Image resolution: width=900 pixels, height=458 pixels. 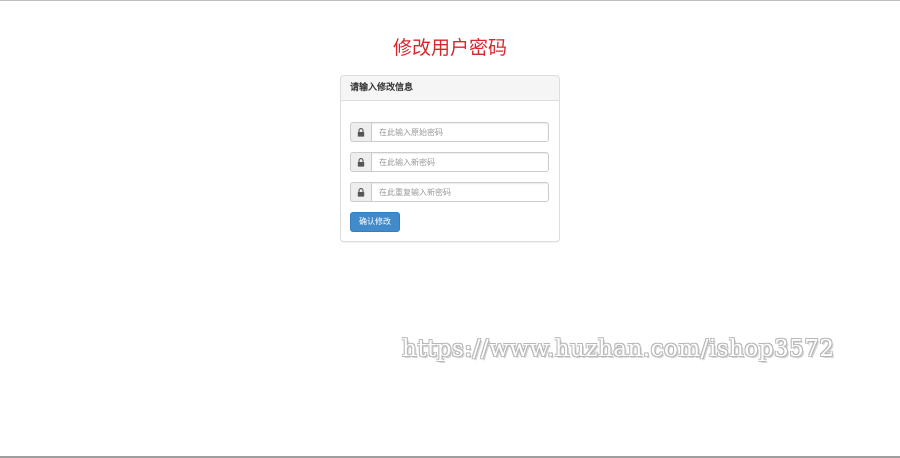 I want to click on password-form-panel: 请输入修改信息 确认修改, so click(x=450, y=158).